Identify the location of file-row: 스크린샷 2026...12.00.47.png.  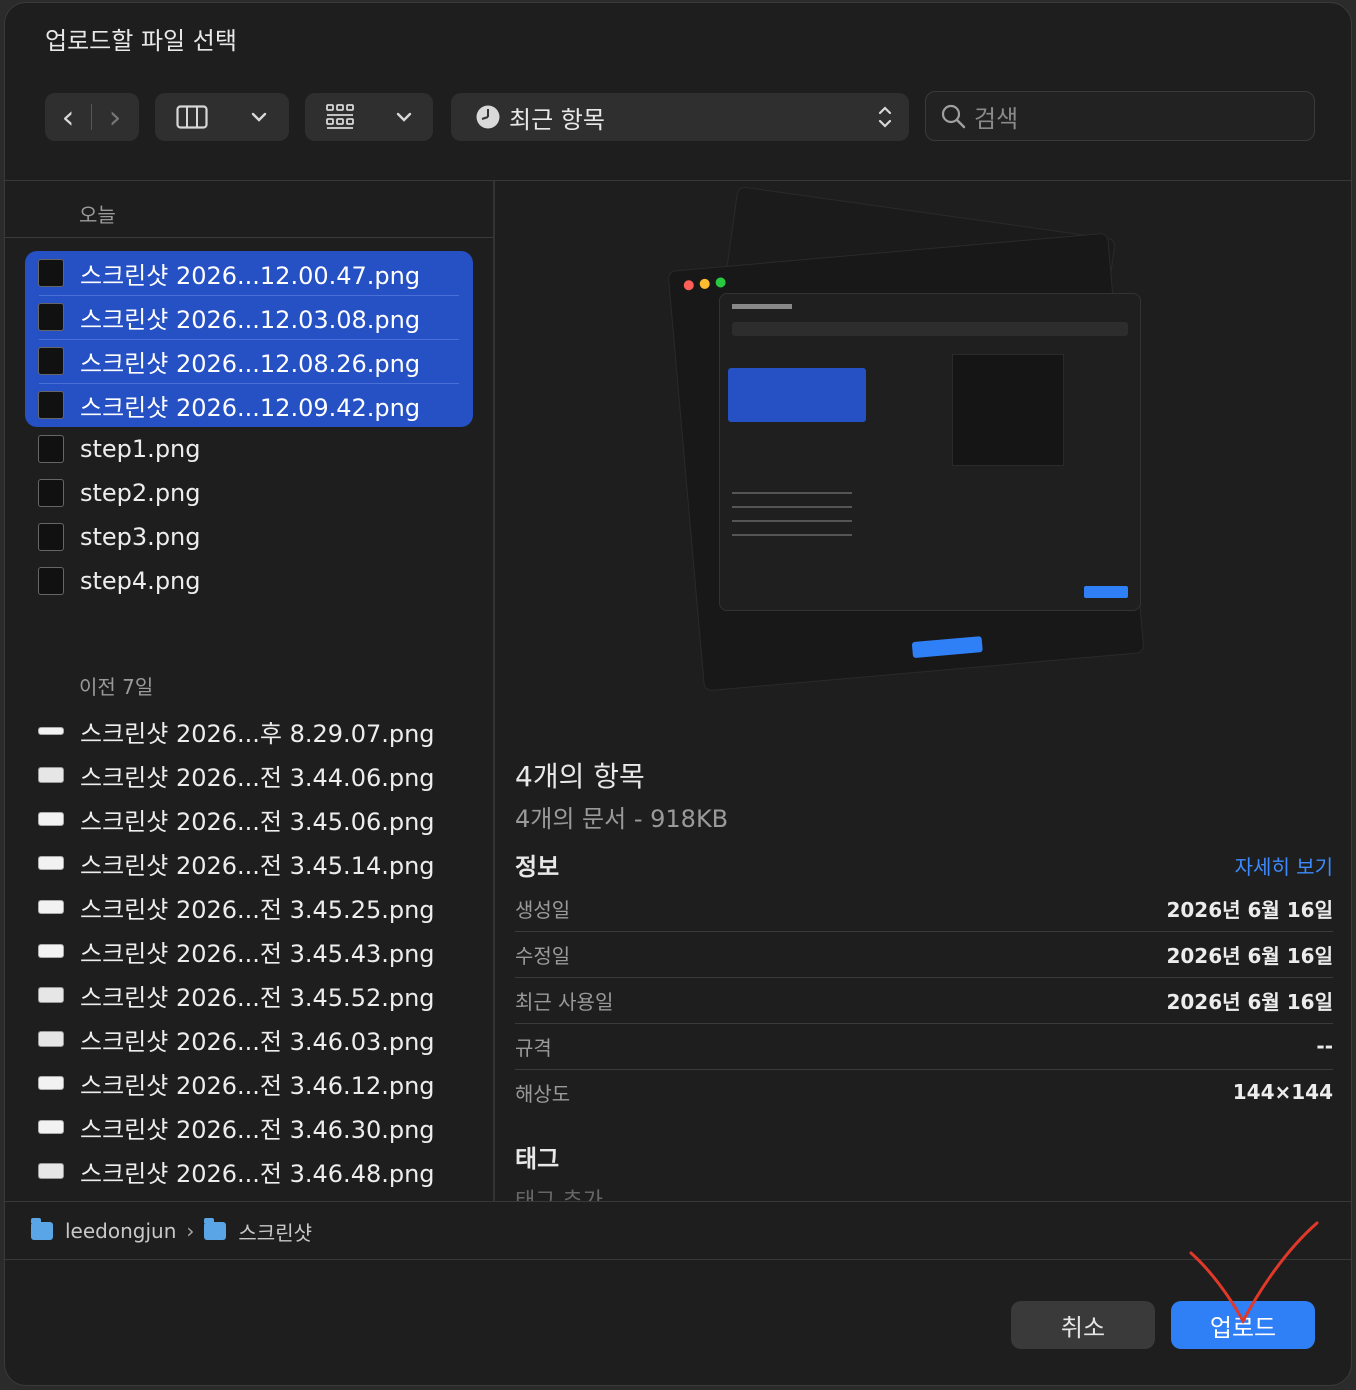
(255, 273).